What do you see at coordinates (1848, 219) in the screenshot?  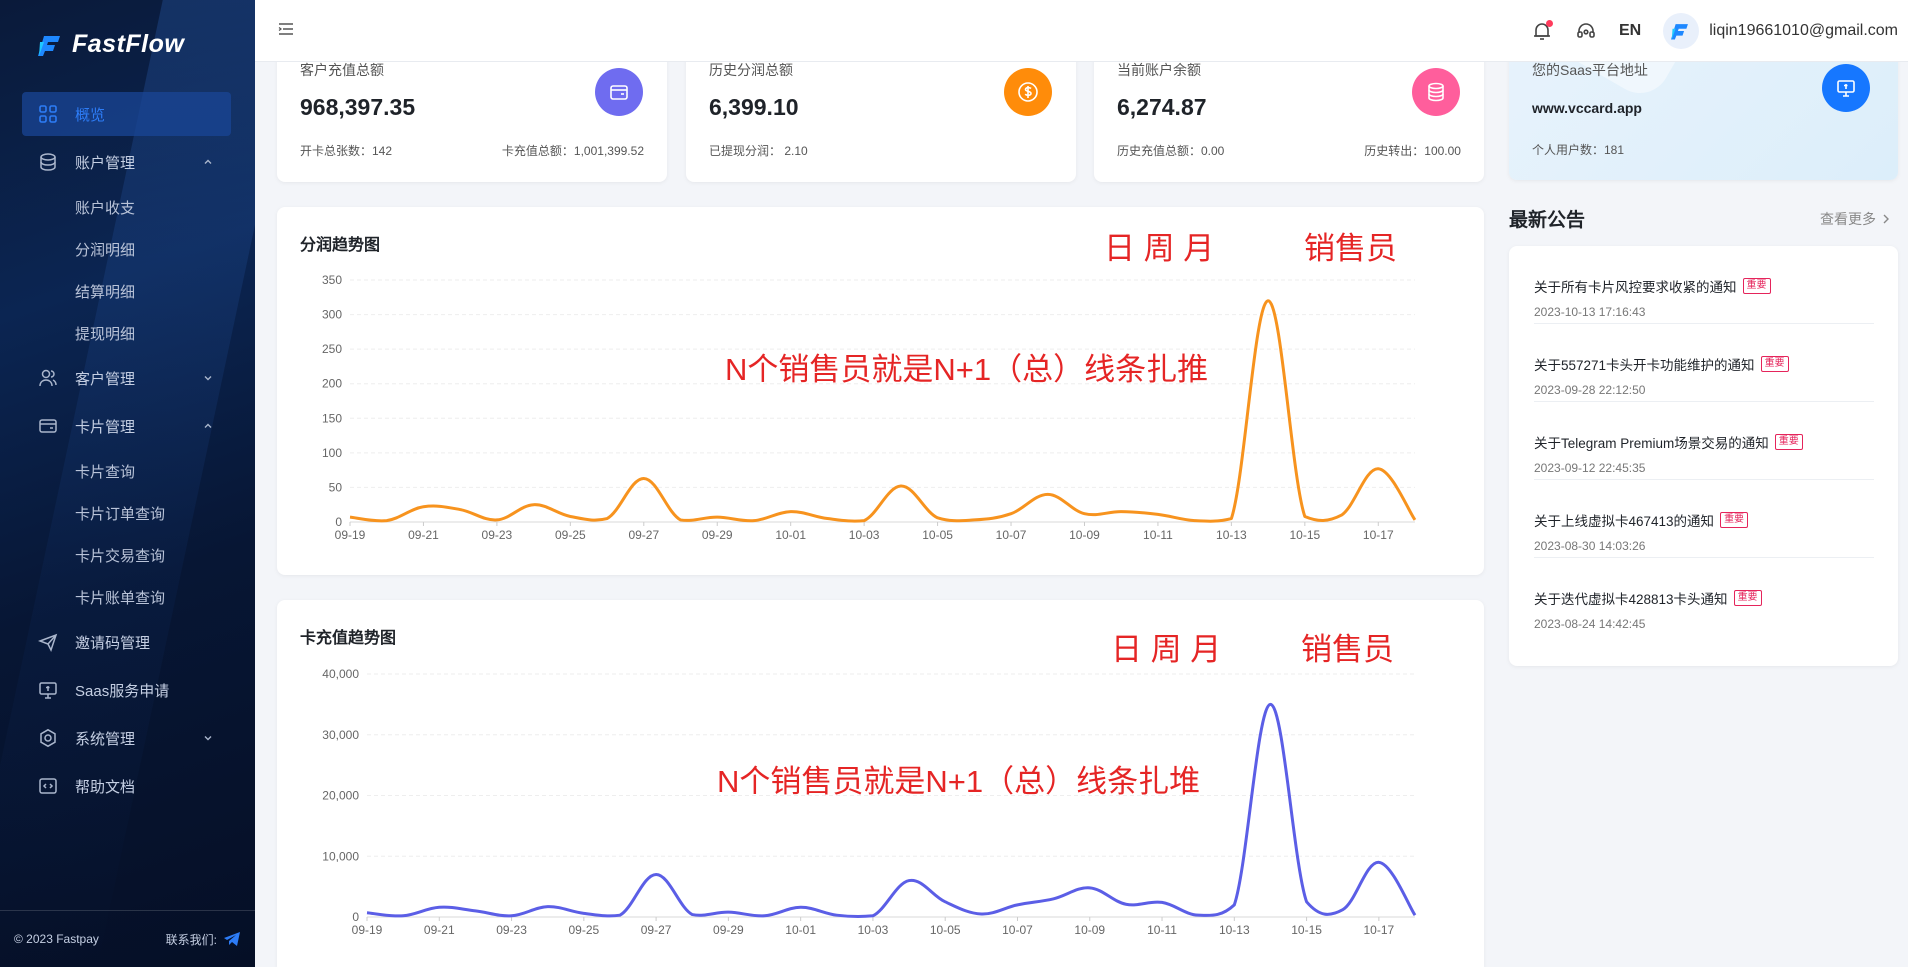 I see `more-label: 查看更多` at bounding box center [1848, 219].